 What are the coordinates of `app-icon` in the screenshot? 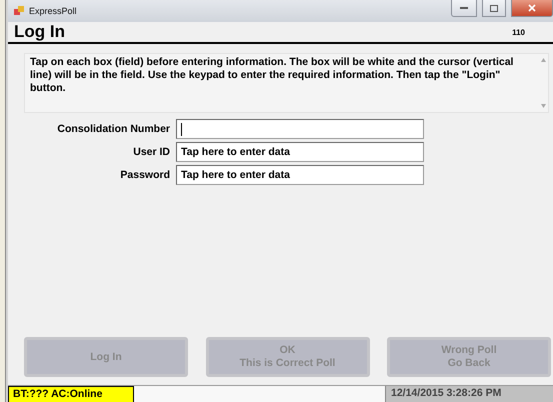 It's located at (19, 11).